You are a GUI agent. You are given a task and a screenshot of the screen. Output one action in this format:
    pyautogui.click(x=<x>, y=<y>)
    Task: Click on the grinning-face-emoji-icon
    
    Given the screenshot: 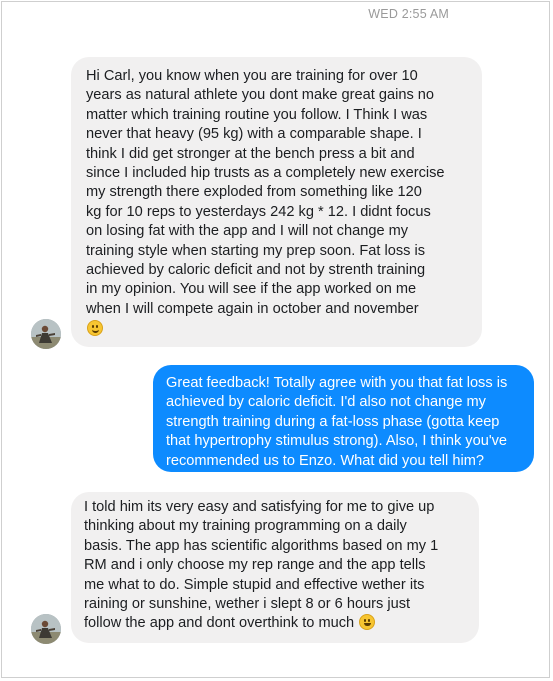 What is the action you would take?
    pyautogui.click(x=367, y=622)
    